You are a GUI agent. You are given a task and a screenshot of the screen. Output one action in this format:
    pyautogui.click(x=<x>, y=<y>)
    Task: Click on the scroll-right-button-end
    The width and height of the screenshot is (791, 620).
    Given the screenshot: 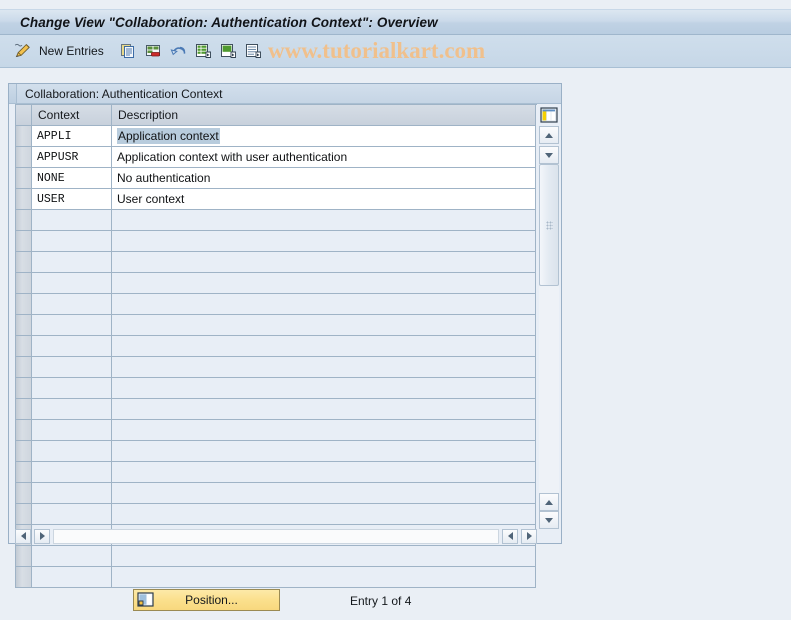 What is the action you would take?
    pyautogui.click(x=529, y=536)
    